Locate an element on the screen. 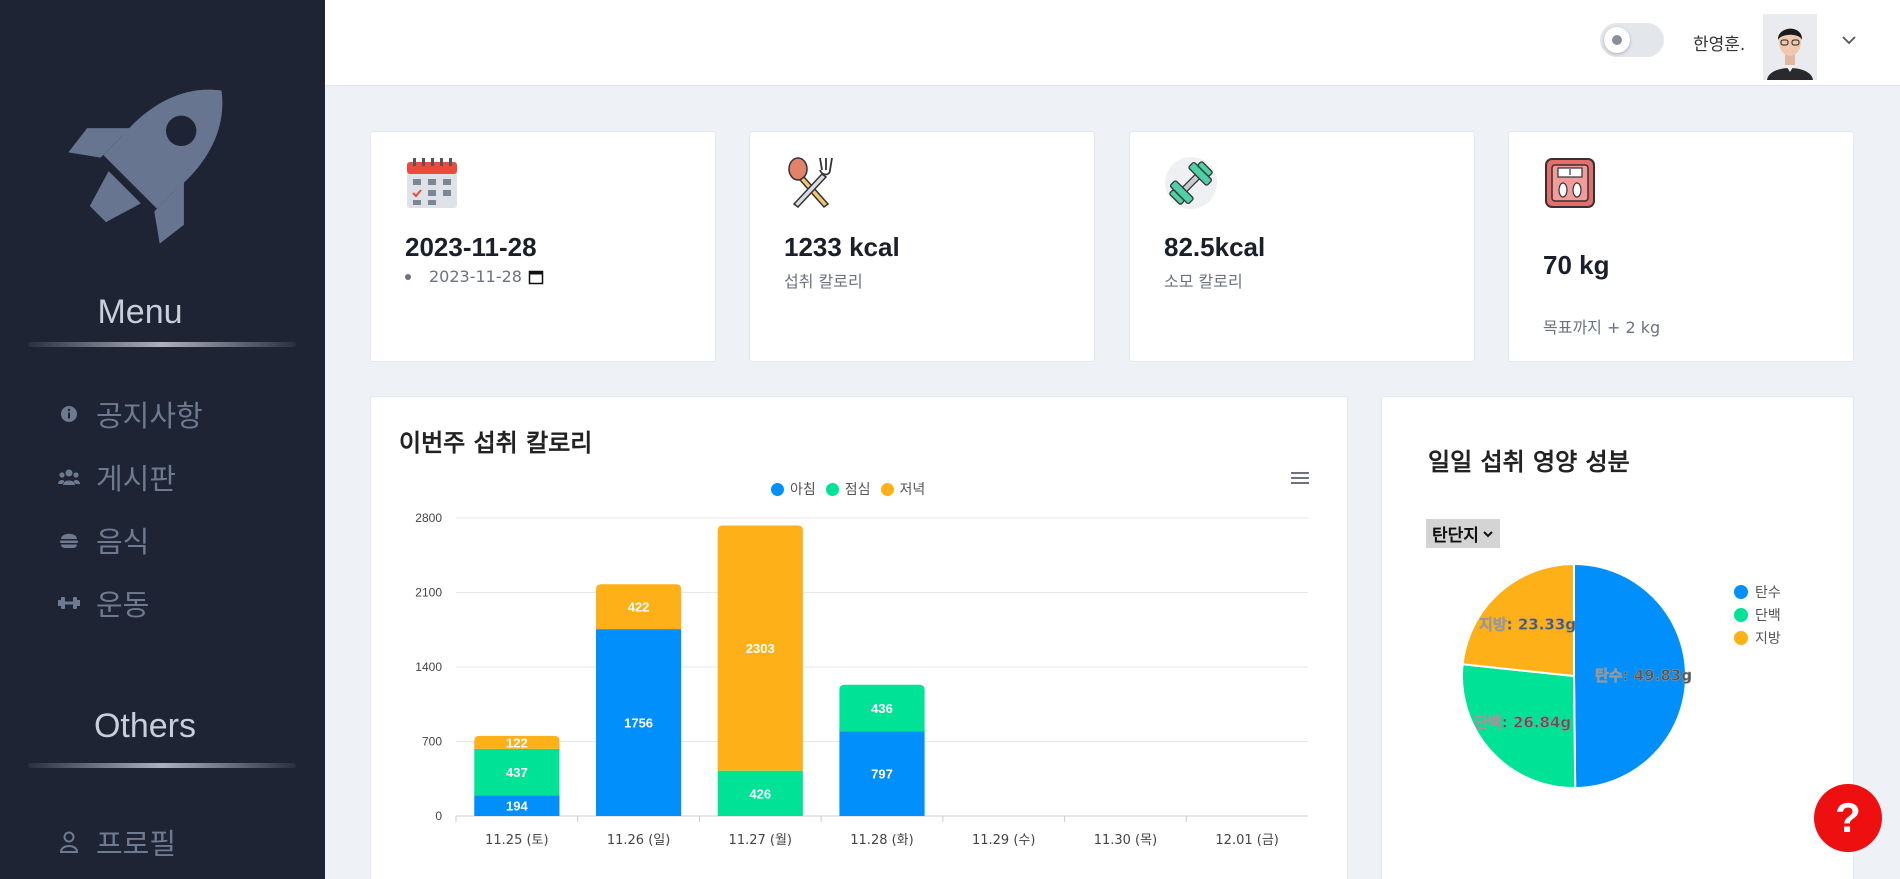 The height and width of the screenshot is (879, 1900). pie-data-label: 지방: 23.33g is located at coordinates (1527, 624).